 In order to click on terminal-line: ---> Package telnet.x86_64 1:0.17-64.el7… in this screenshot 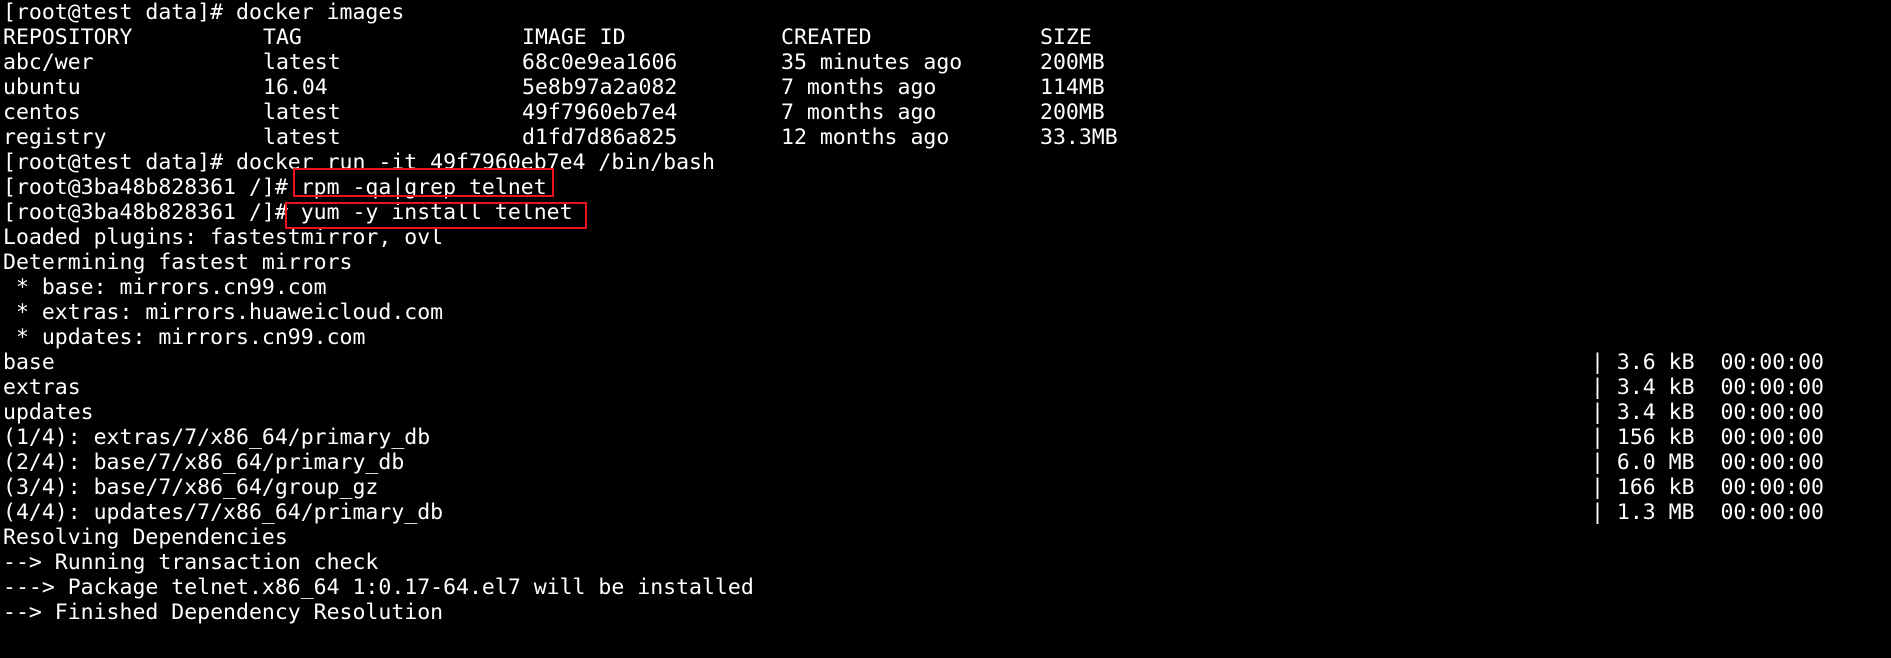, I will do `click(378, 587)`.